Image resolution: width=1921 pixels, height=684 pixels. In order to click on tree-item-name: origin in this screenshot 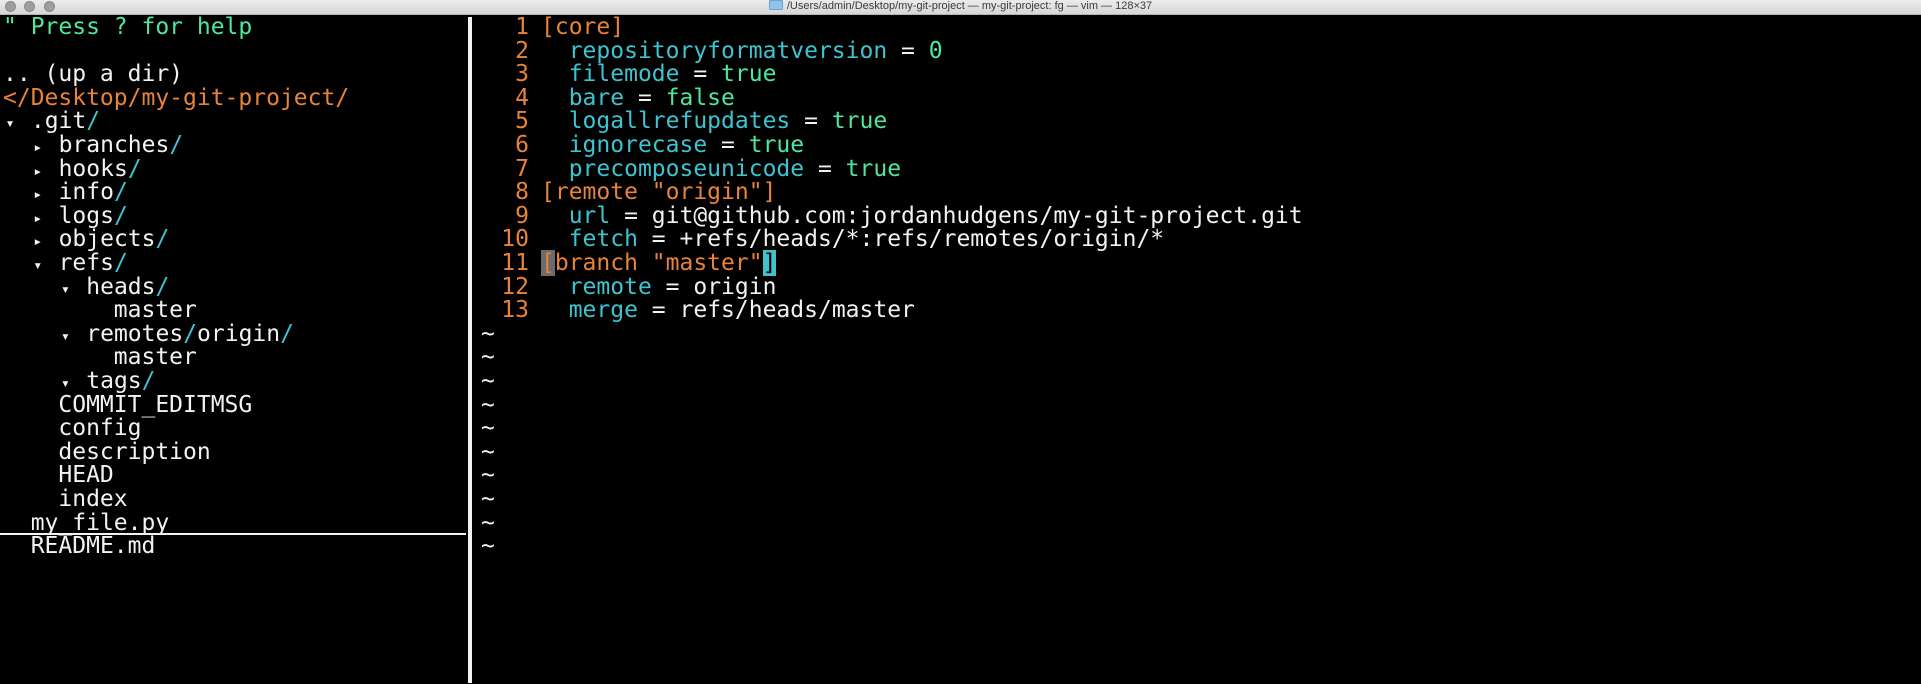, I will do `click(239, 333)`.